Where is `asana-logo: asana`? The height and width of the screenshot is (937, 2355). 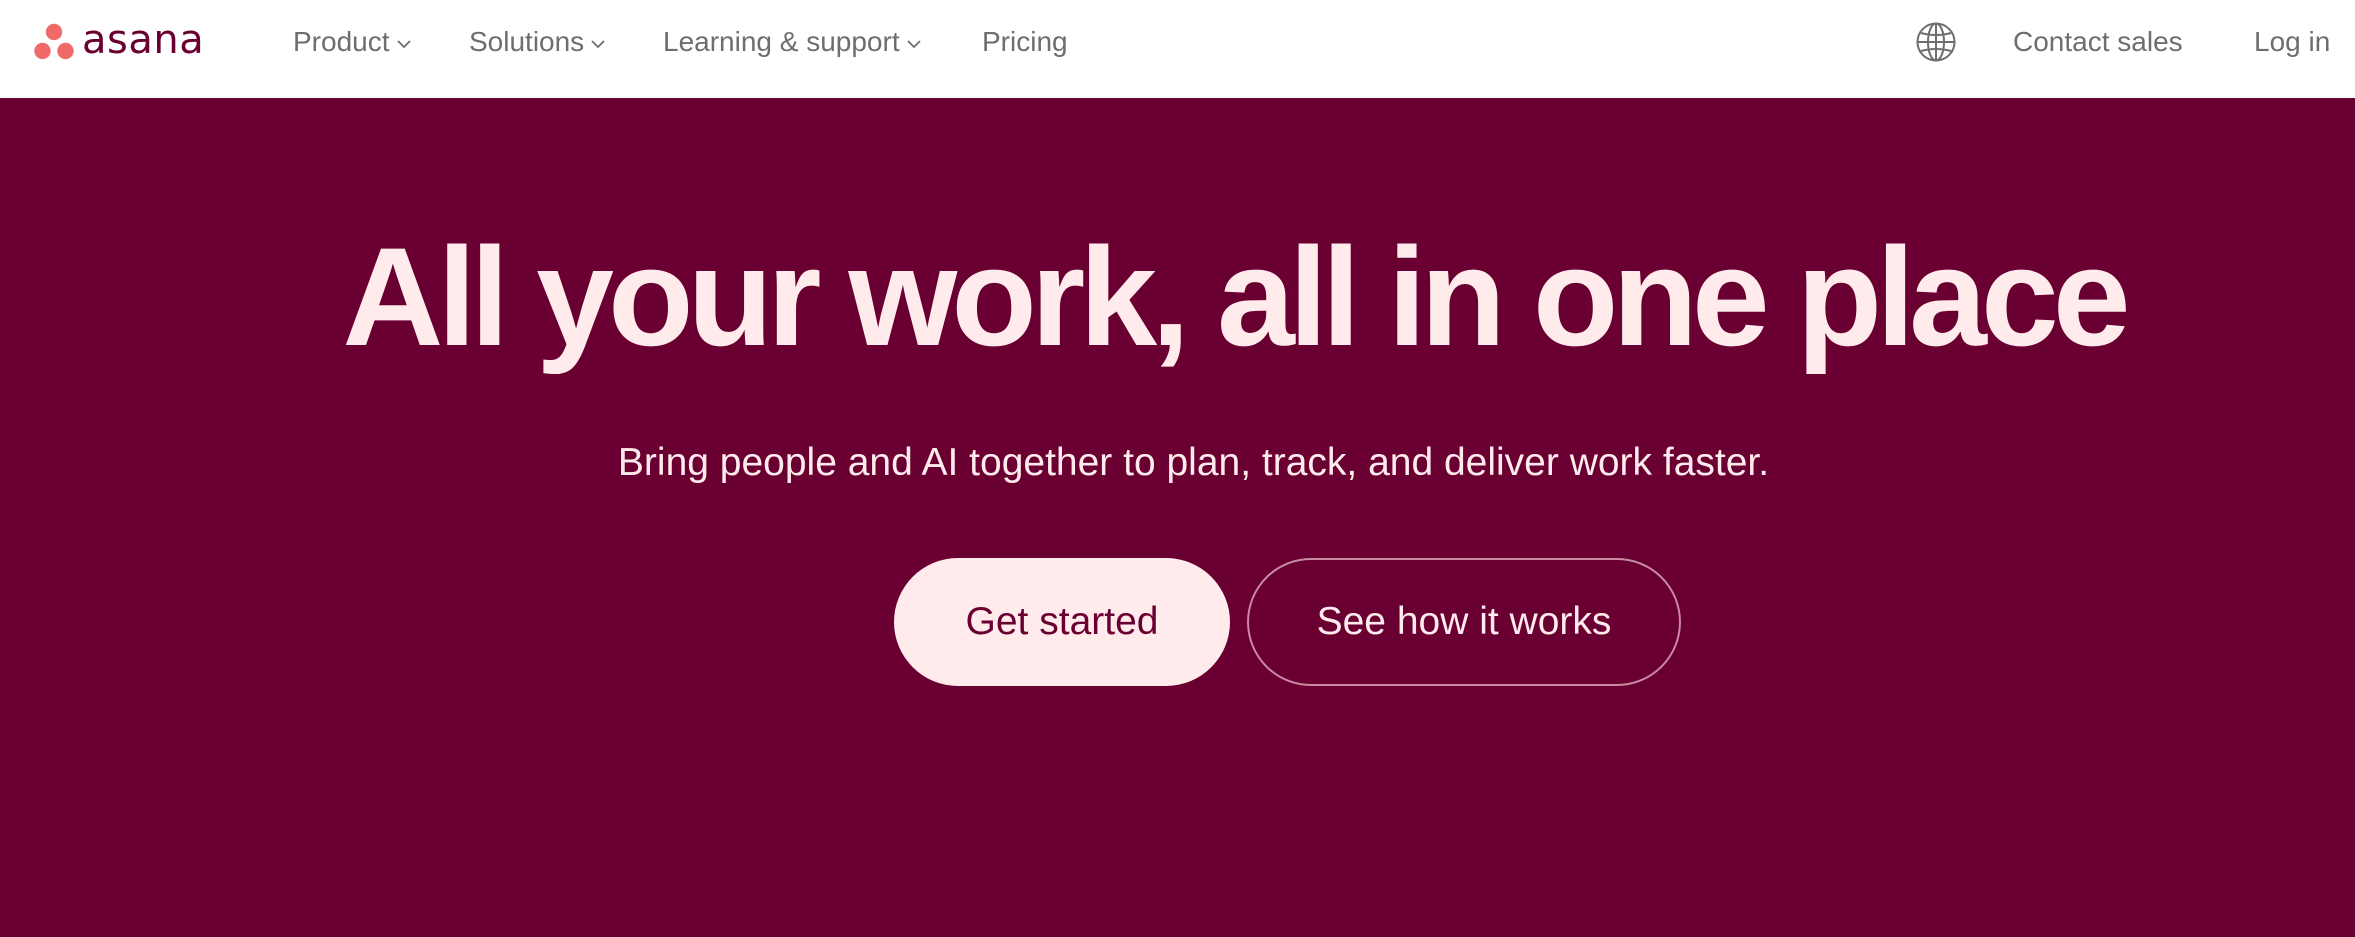
asana-logo: asana is located at coordinates (119, 42).